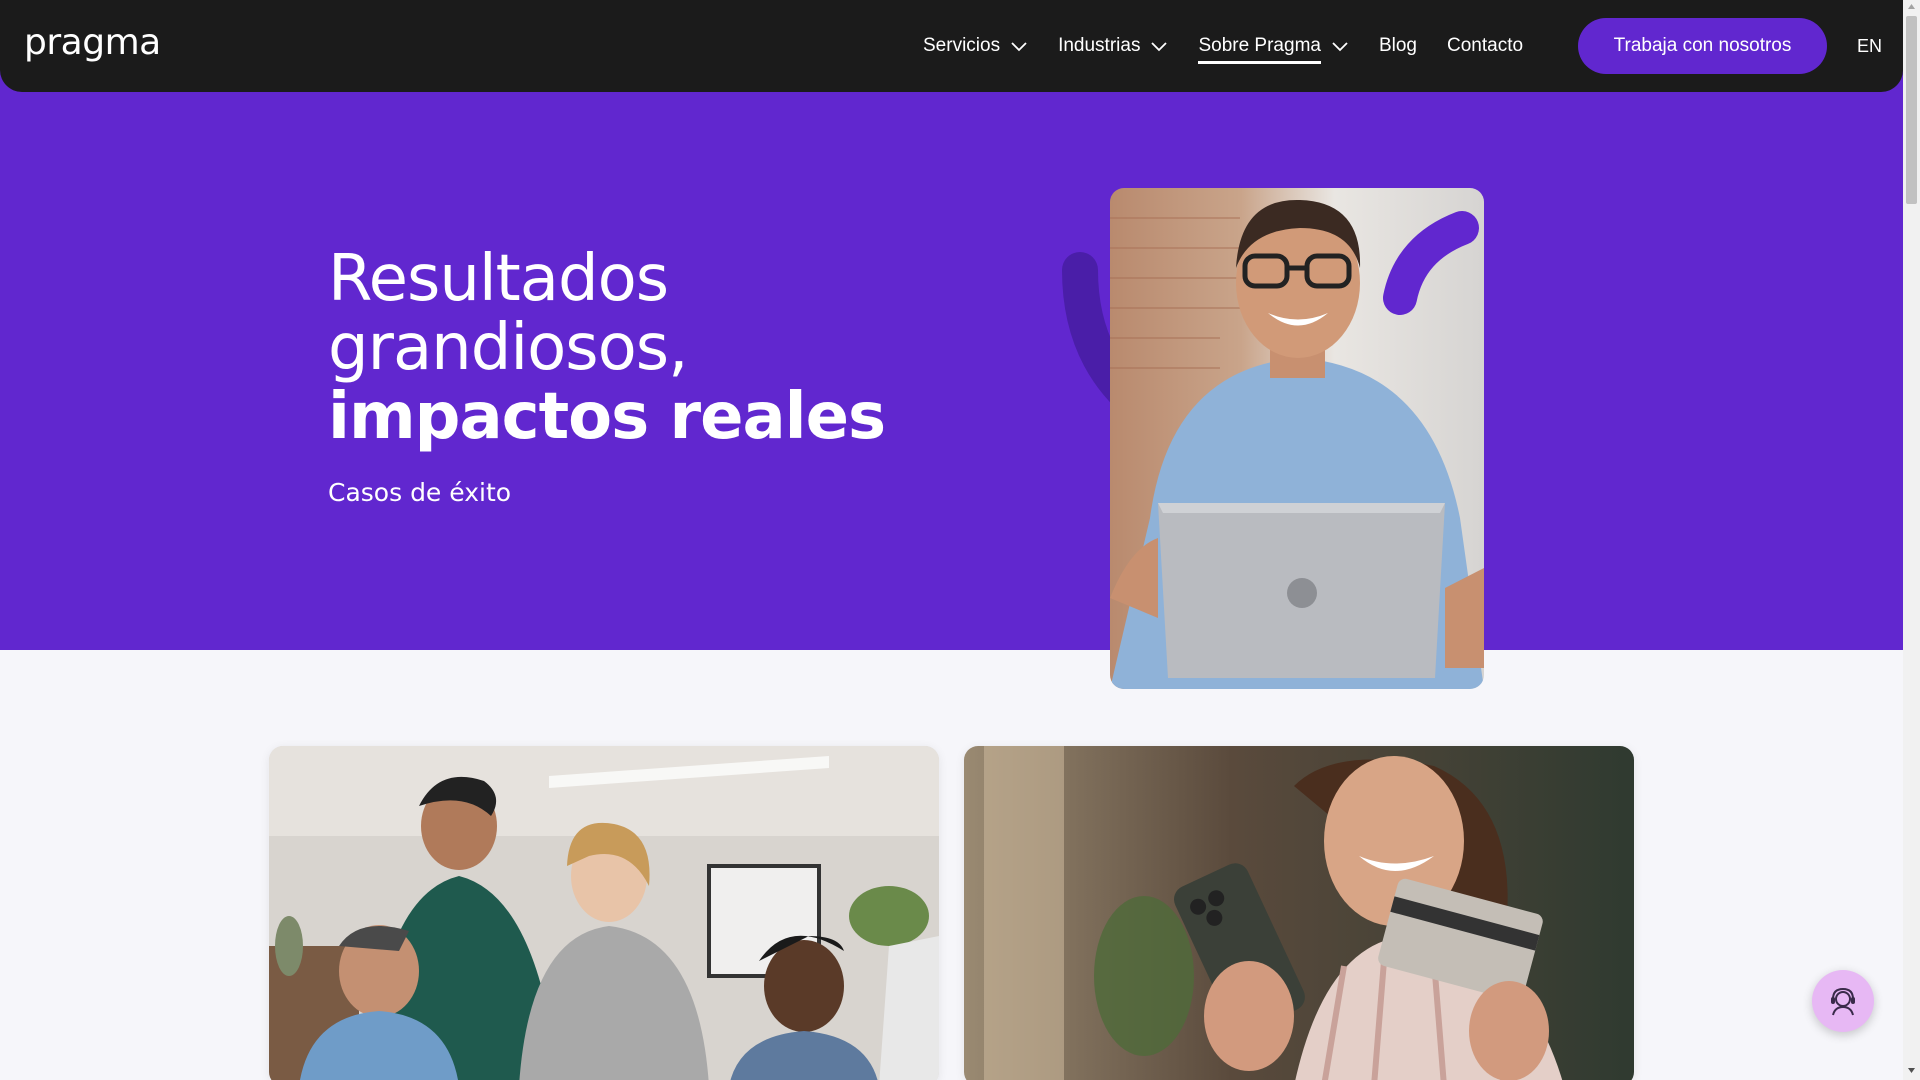  What do you see at coordinates (1911, 540) in the screenshot?
I see `vertical-scrollbar` at bounding box center [1911, 540].